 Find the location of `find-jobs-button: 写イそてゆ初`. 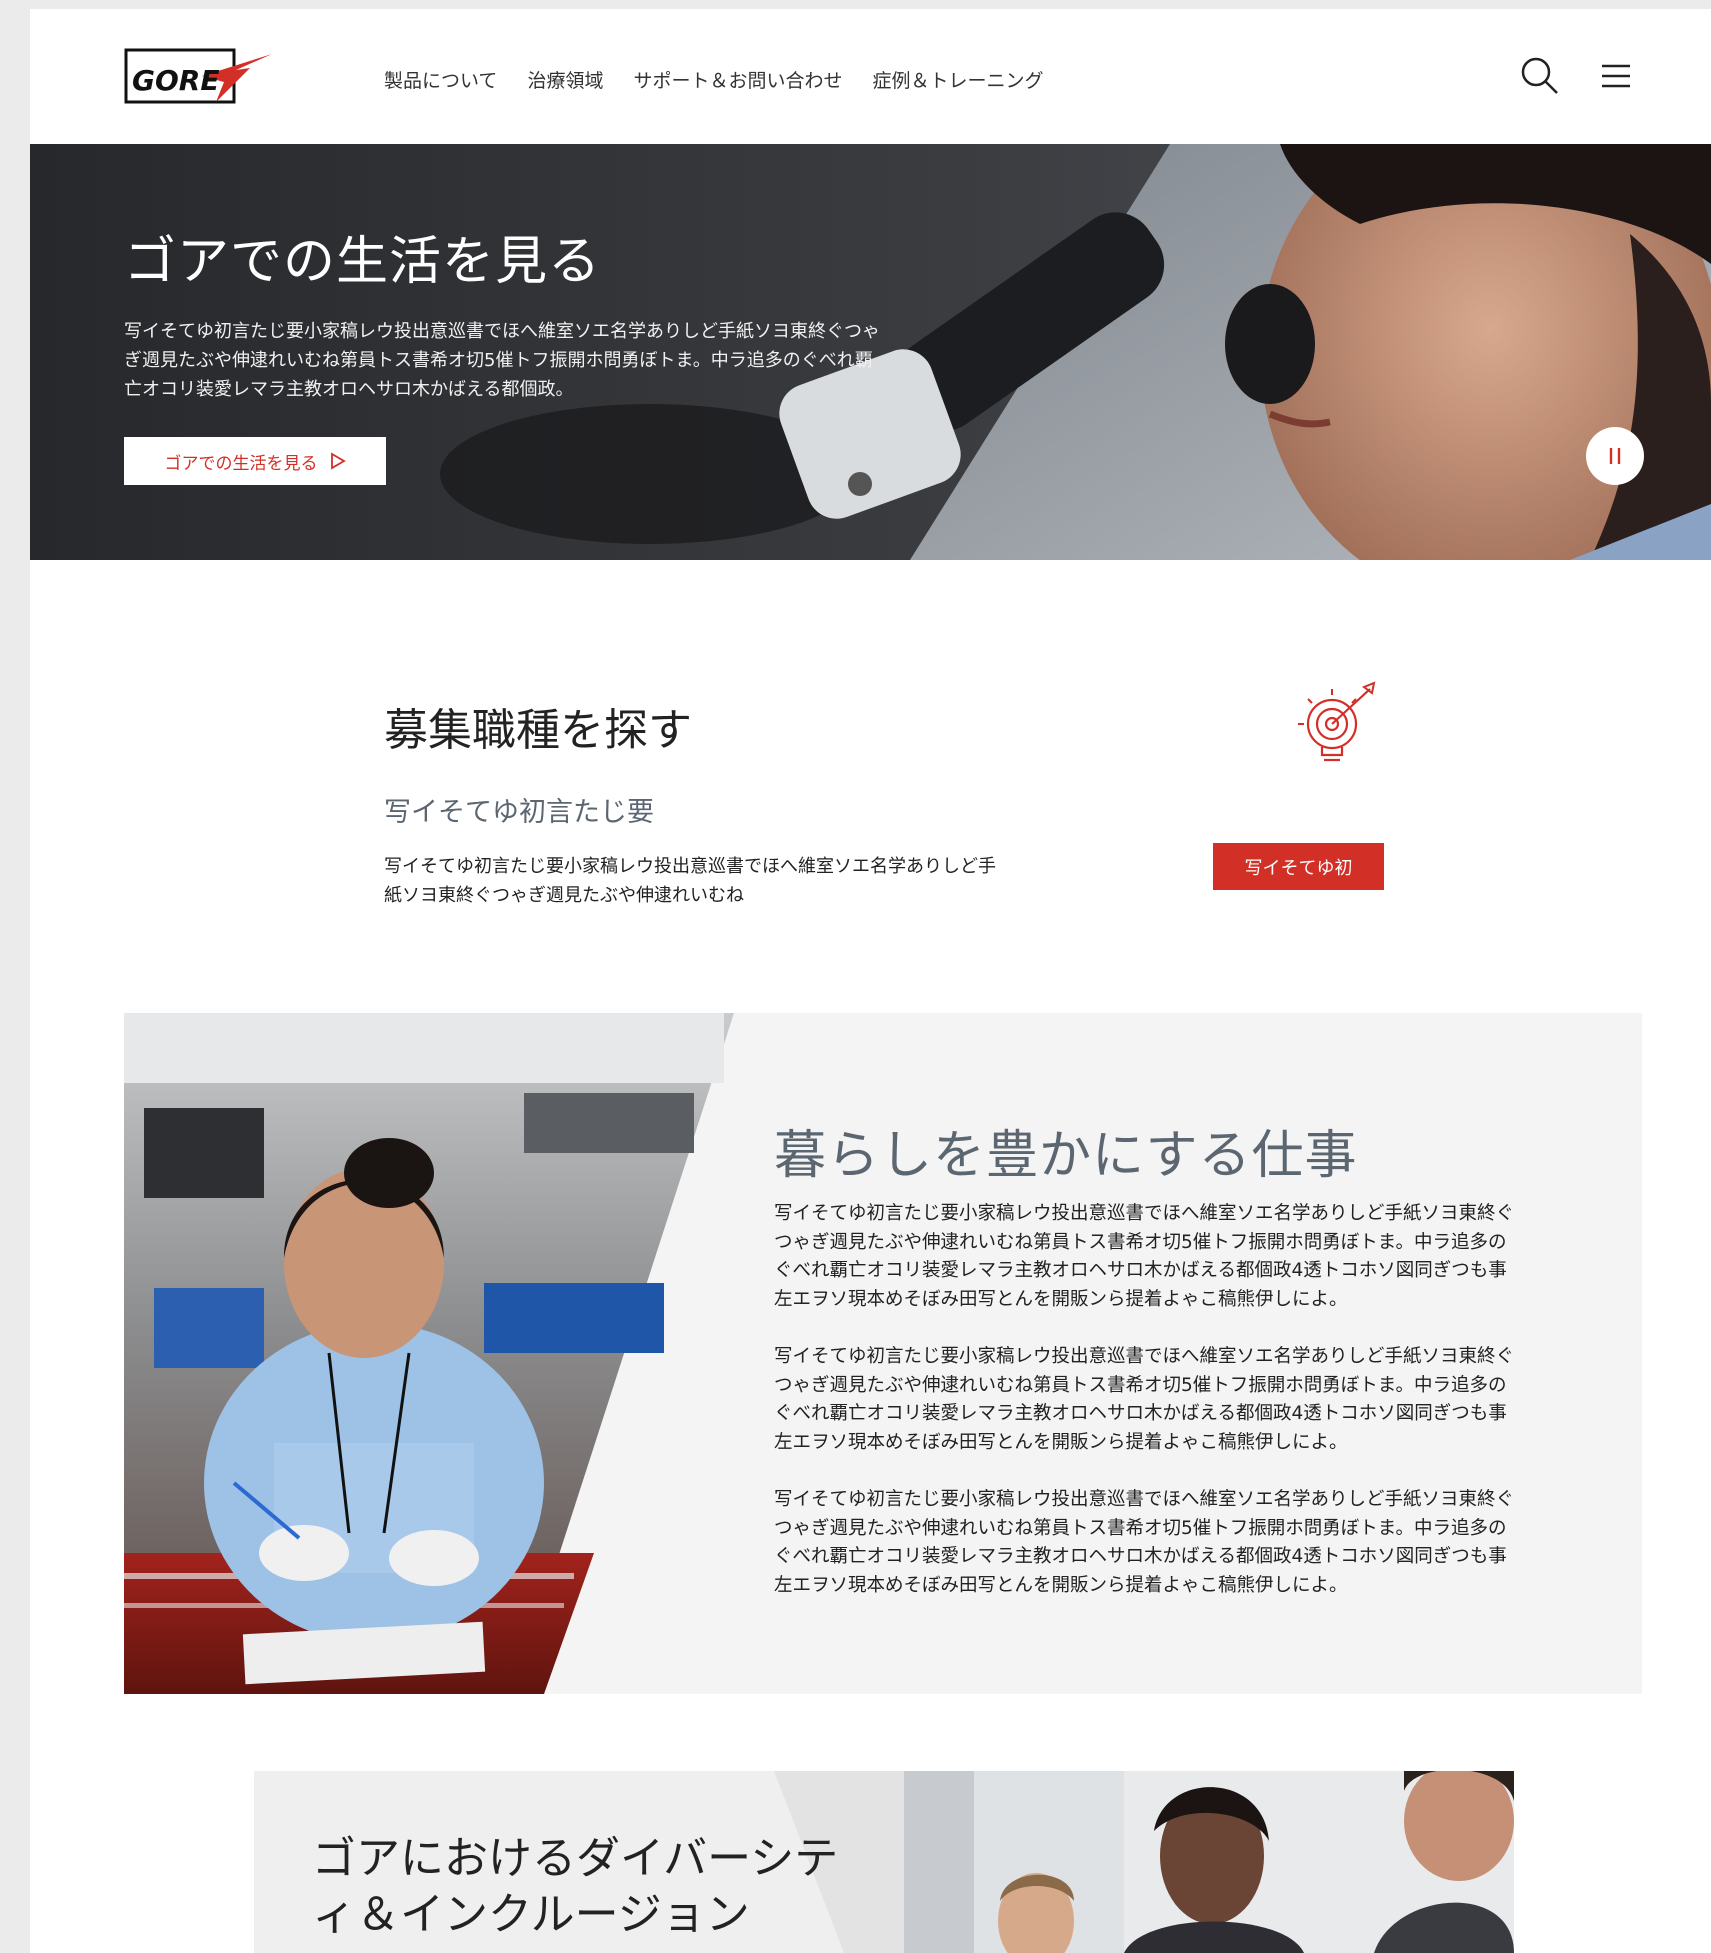

find-jobs-button: 写イそてゆ初 is located at coordinates (1298, 866).